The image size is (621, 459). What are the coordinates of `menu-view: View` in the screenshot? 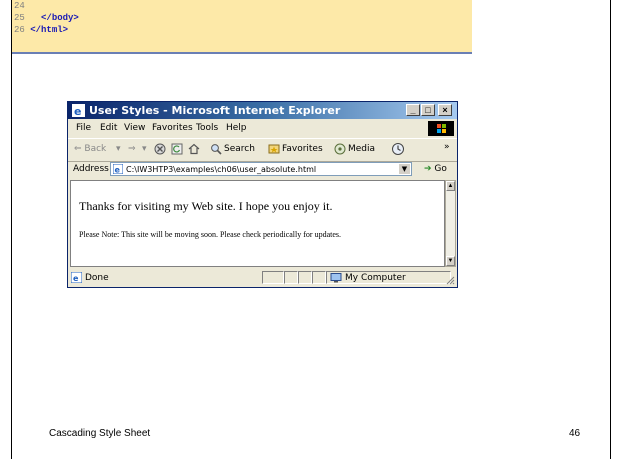 It's located at (134, 128).